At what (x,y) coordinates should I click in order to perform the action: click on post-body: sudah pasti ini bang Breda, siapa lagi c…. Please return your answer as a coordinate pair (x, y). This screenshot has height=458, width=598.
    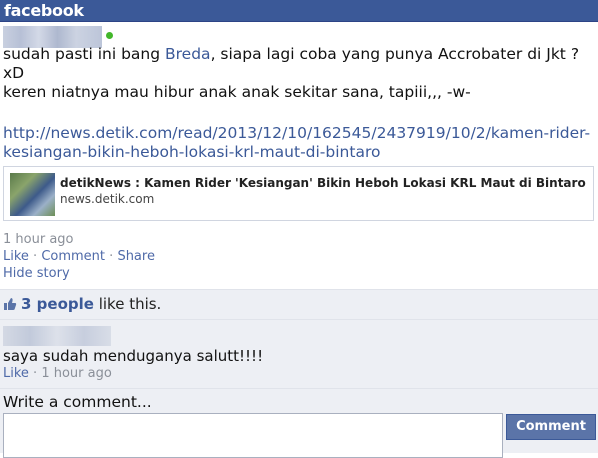
    Looking at the image, I should click on (299, 73).